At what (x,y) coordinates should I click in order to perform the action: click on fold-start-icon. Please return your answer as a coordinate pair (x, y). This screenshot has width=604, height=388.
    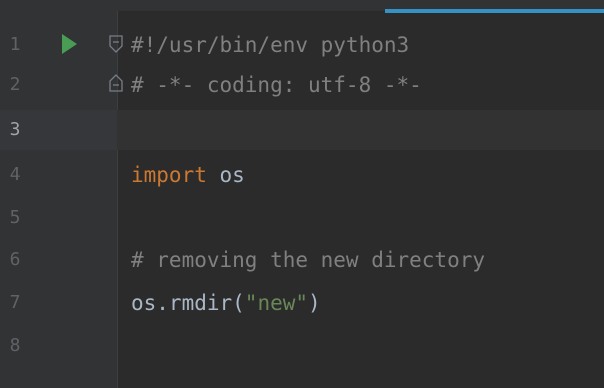
    Looking at the image, I should click on (116, 44).